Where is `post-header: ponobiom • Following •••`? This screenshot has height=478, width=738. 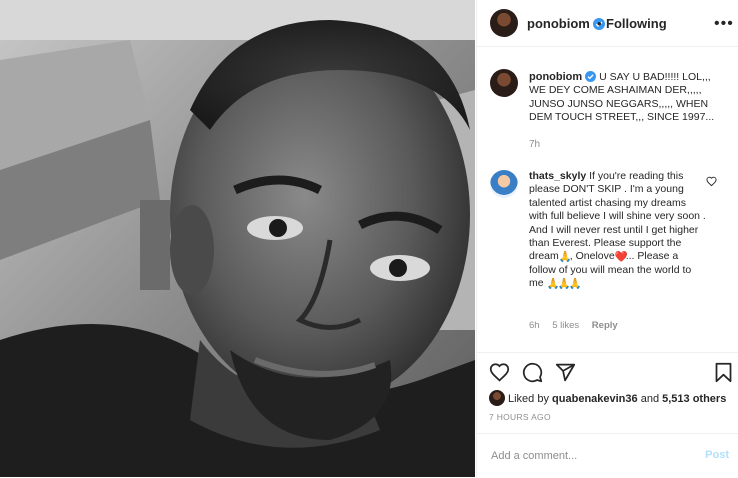 post-header: ponobiom • Following ••• is located at coordinates (607, 23).